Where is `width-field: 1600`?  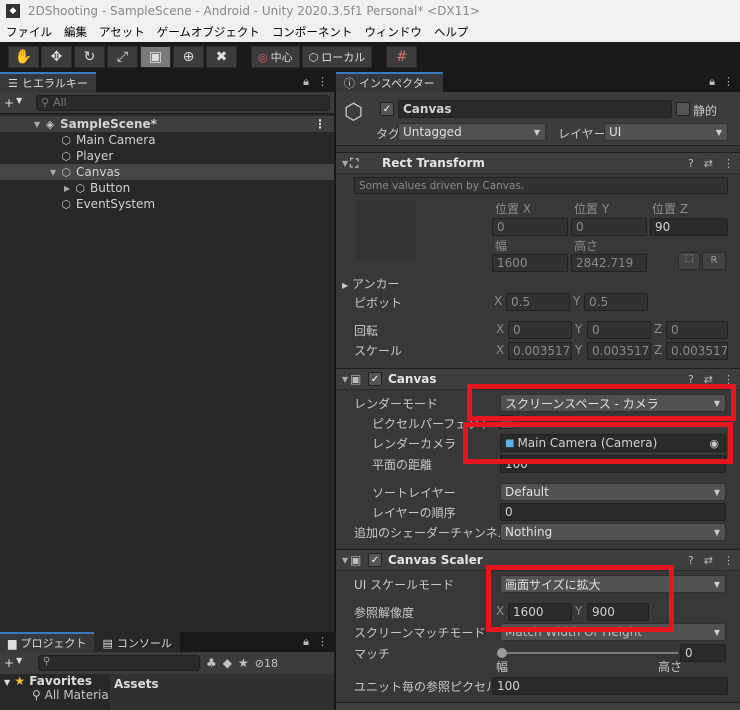 width-field: 1600 is located at coordinates (530, 263).